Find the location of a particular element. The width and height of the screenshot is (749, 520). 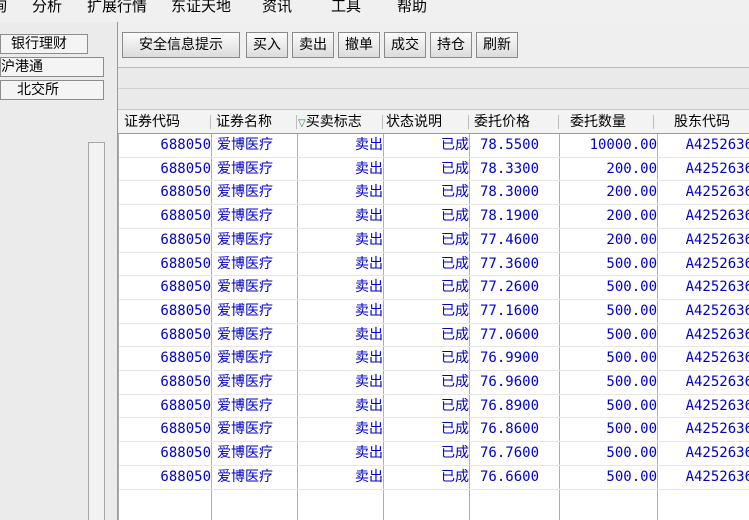

buy-button: 买入 is located at coordinates (267, 45).